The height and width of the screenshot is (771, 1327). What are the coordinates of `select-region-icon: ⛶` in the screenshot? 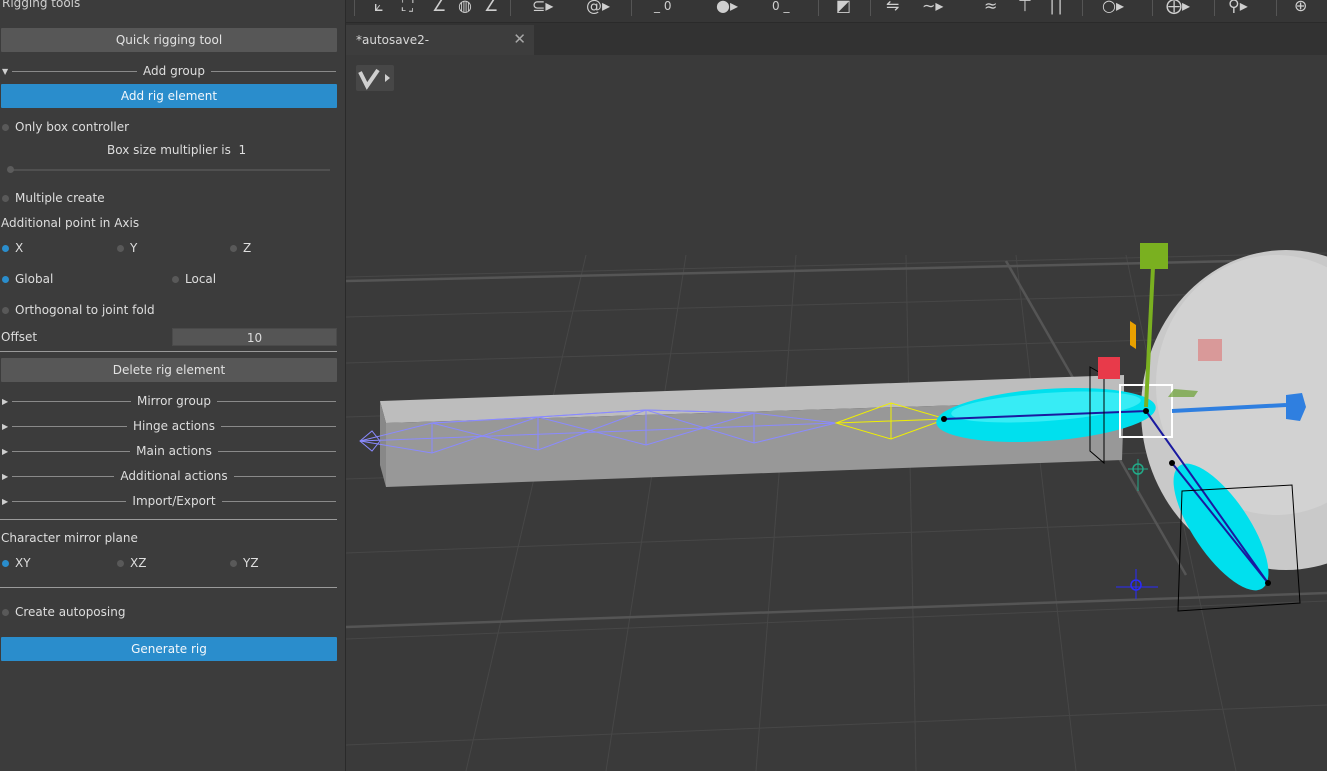 It's located at (407, 8).